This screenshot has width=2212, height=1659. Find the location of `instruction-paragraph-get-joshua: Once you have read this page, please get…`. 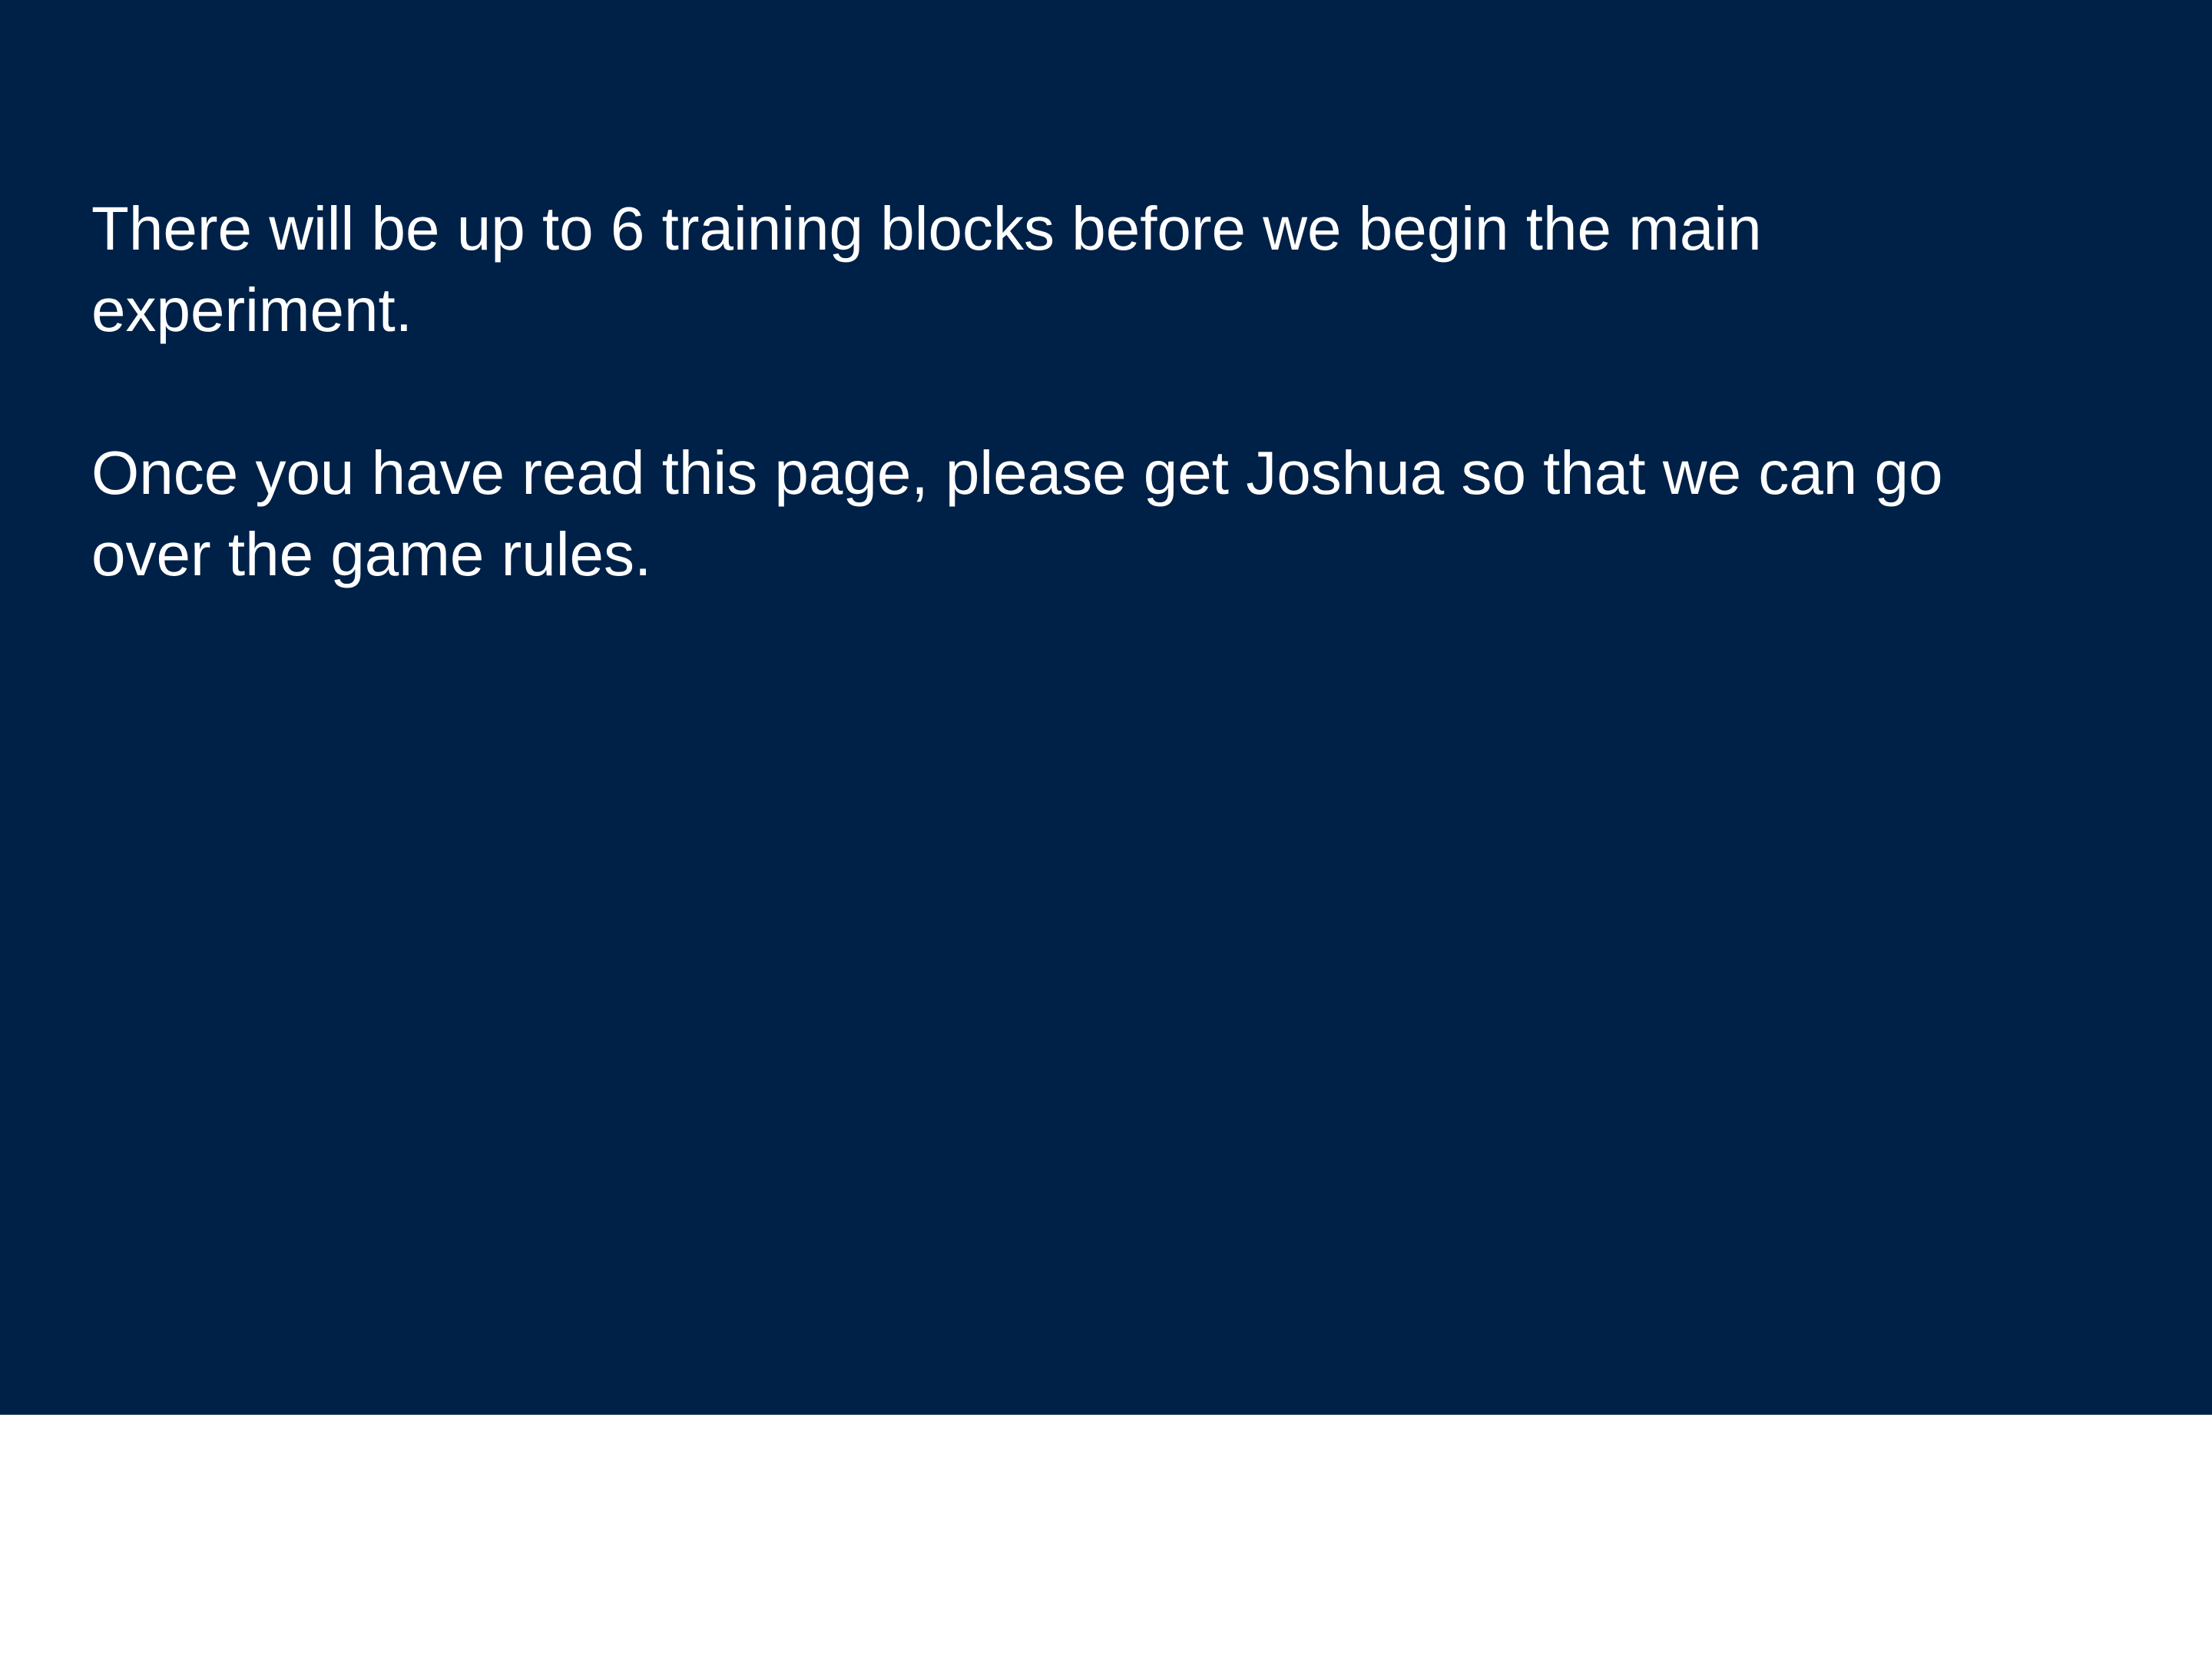

instruction-paragraph-get-joshua: Once you have read this page, please get… is located at coordinates (1017, 513).